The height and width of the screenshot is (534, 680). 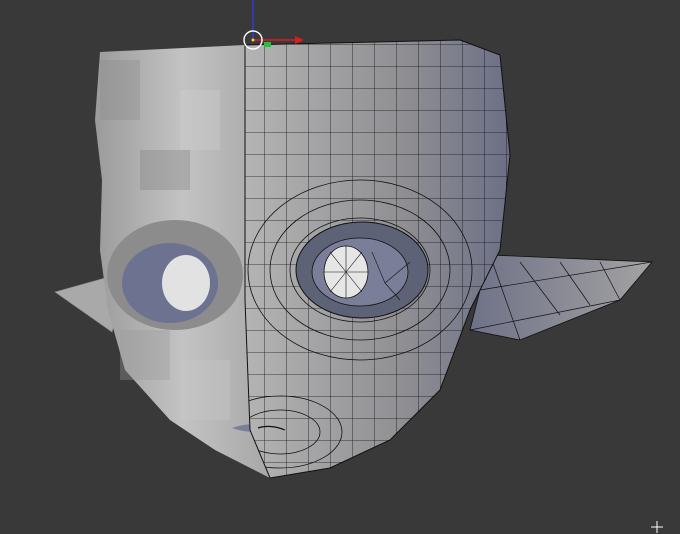 I want to click on left-eye-iris, so click(x=186, y=283).